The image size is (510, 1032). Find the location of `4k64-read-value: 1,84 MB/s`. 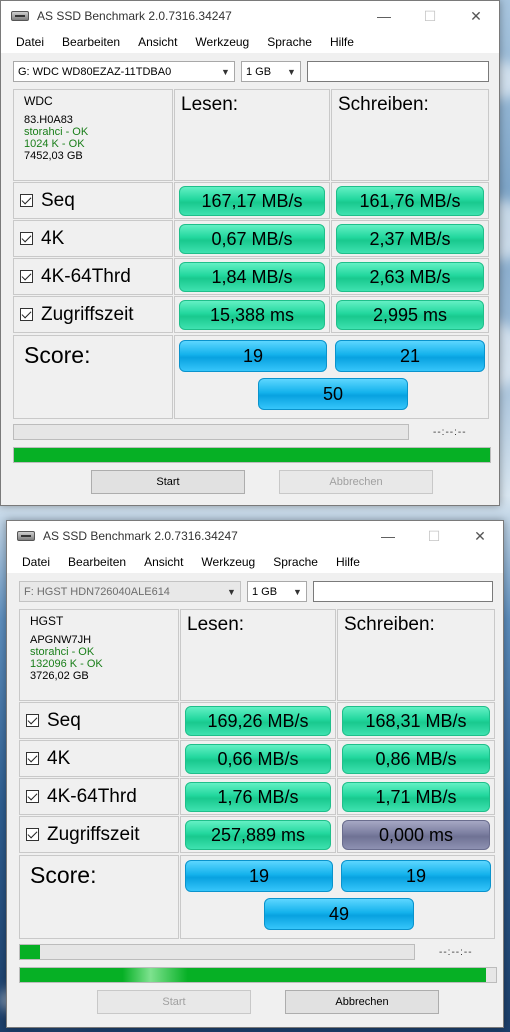

4k64-read-value: 1,84 MB/s is located at coordinates (252, 277).